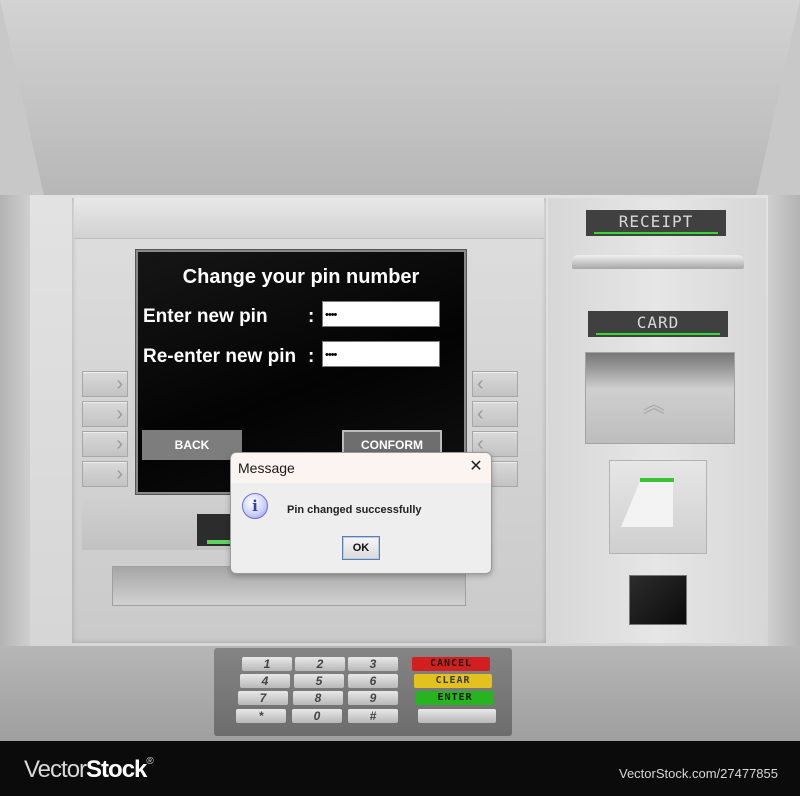 Image resolution: width=800 pixels, height=796 pixels. I want to click on side-key-left-1: ›, so click(105, 384).